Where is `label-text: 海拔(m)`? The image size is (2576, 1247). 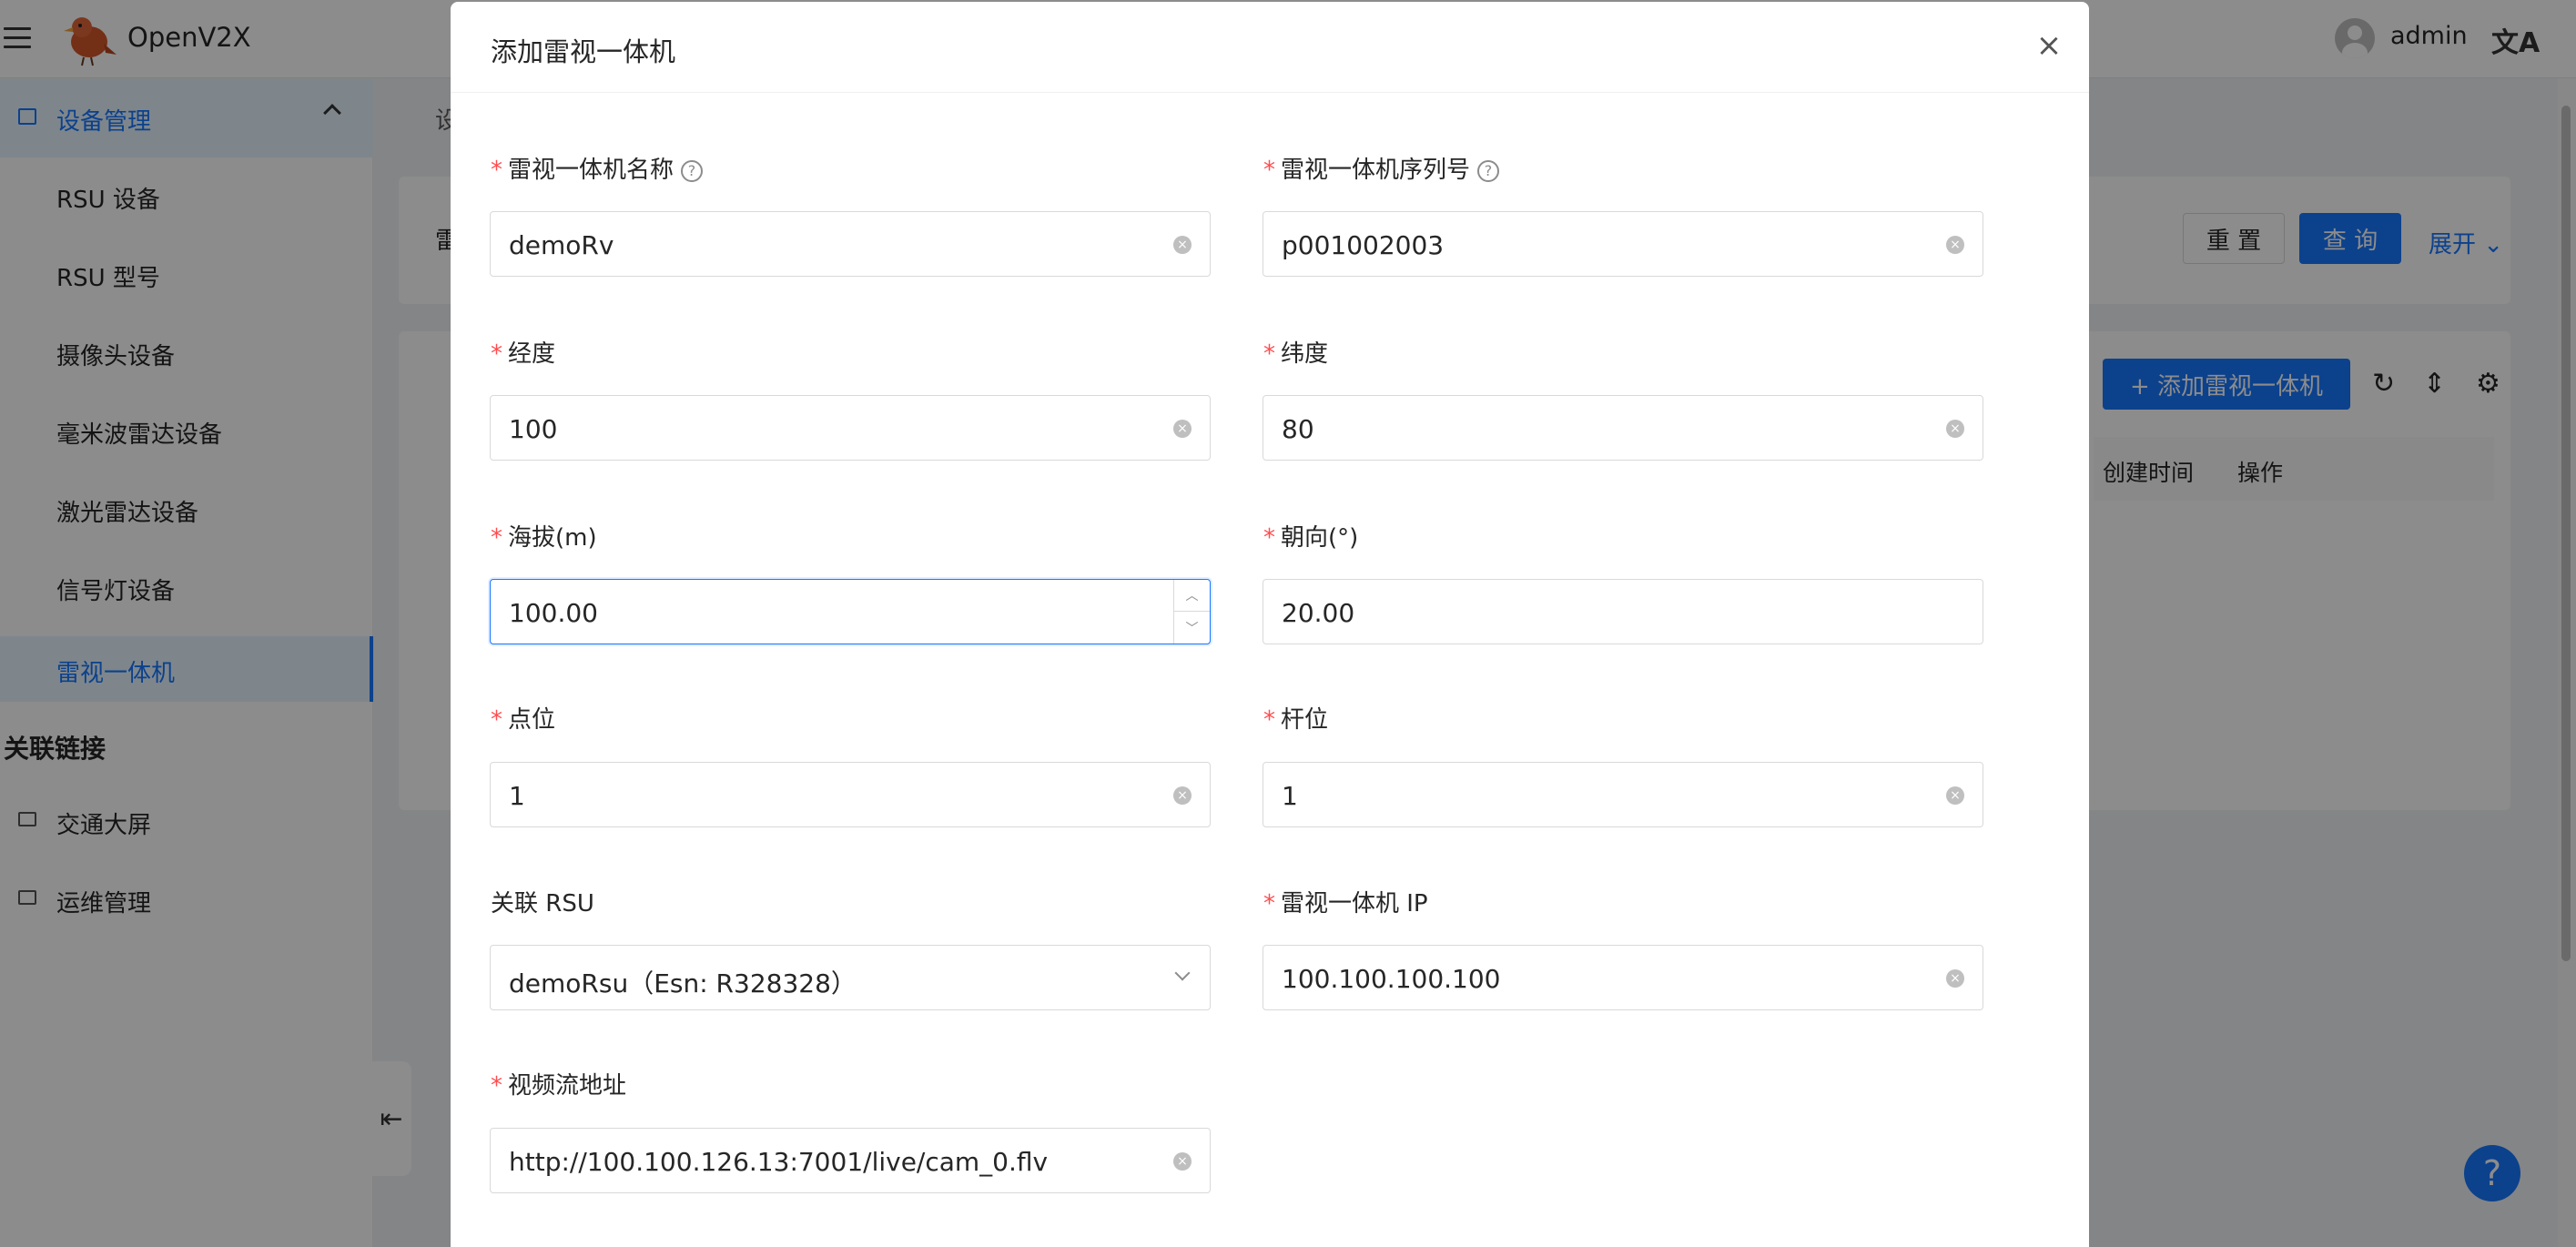 label-text: 海拔(m) is located at coordinates (552, 538).